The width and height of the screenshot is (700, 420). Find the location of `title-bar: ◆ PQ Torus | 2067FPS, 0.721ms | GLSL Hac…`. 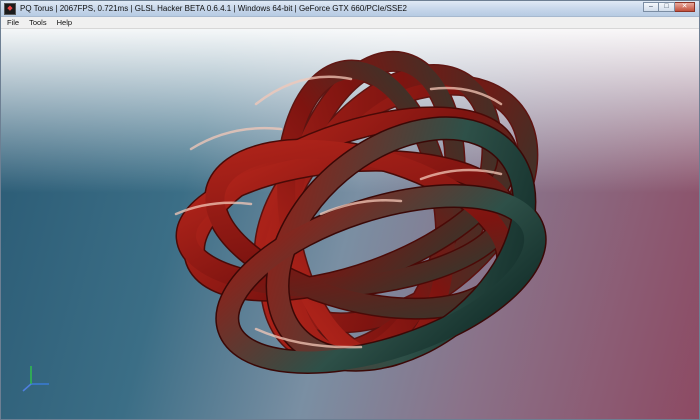

title-bar: ◆ PQ Torus | 2067FPS, 0.721ms | GLSL Hac… is located at coordinates (350, 9).